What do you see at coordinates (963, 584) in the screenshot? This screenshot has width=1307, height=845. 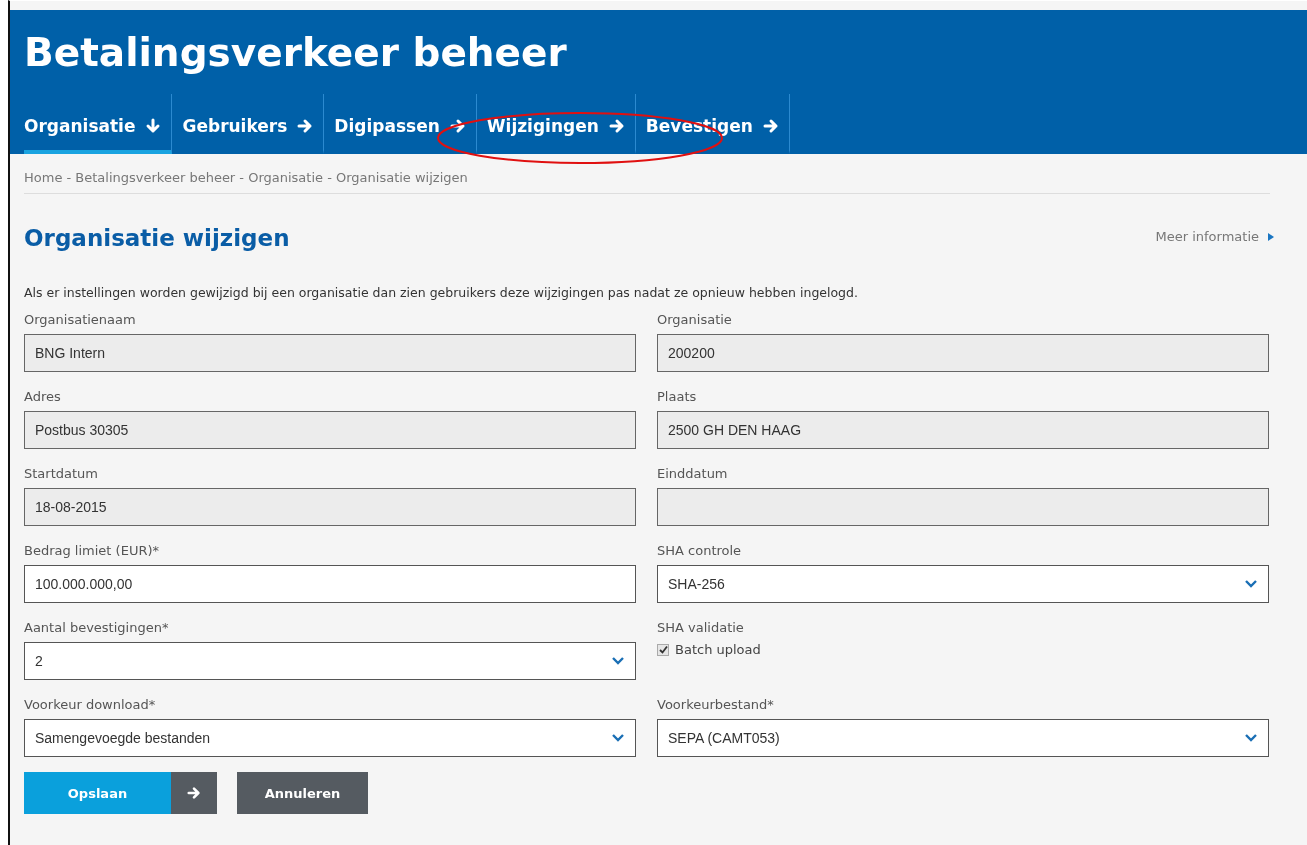 I see `dropdown-field: SHA-256` at bounding box center [963, 584].